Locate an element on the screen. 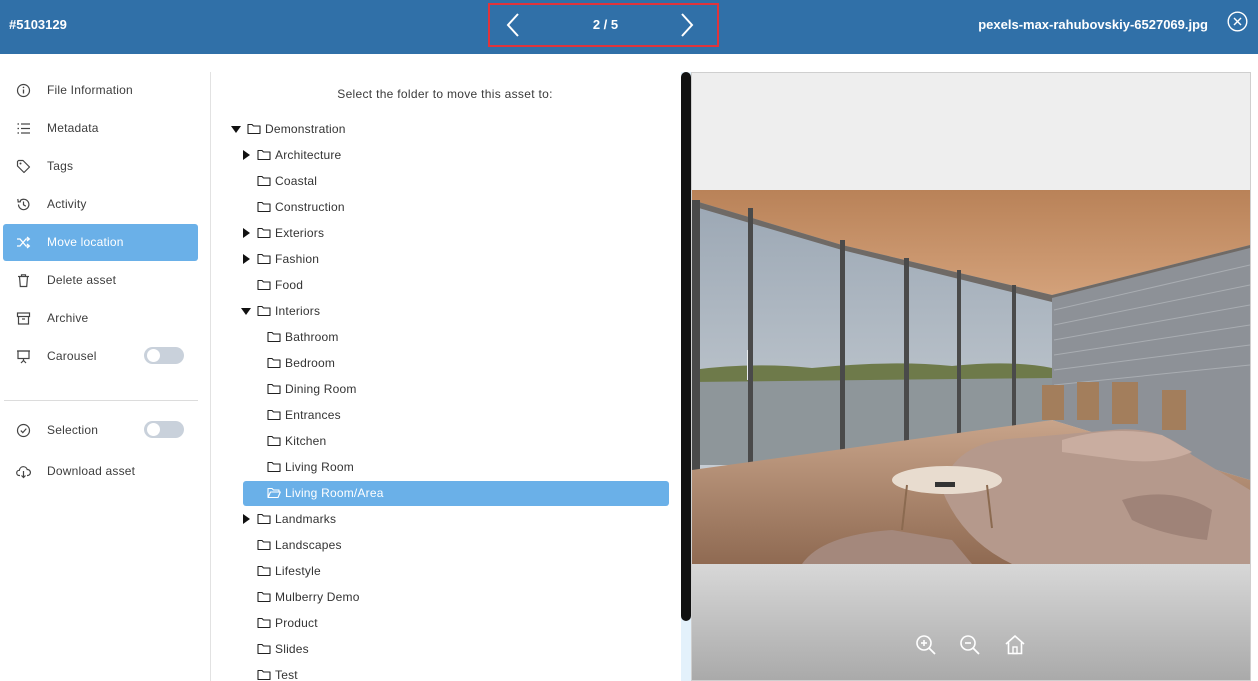  folder-row-mulberry-demo: Mulberry Demo is located at coordinates (456, 597).